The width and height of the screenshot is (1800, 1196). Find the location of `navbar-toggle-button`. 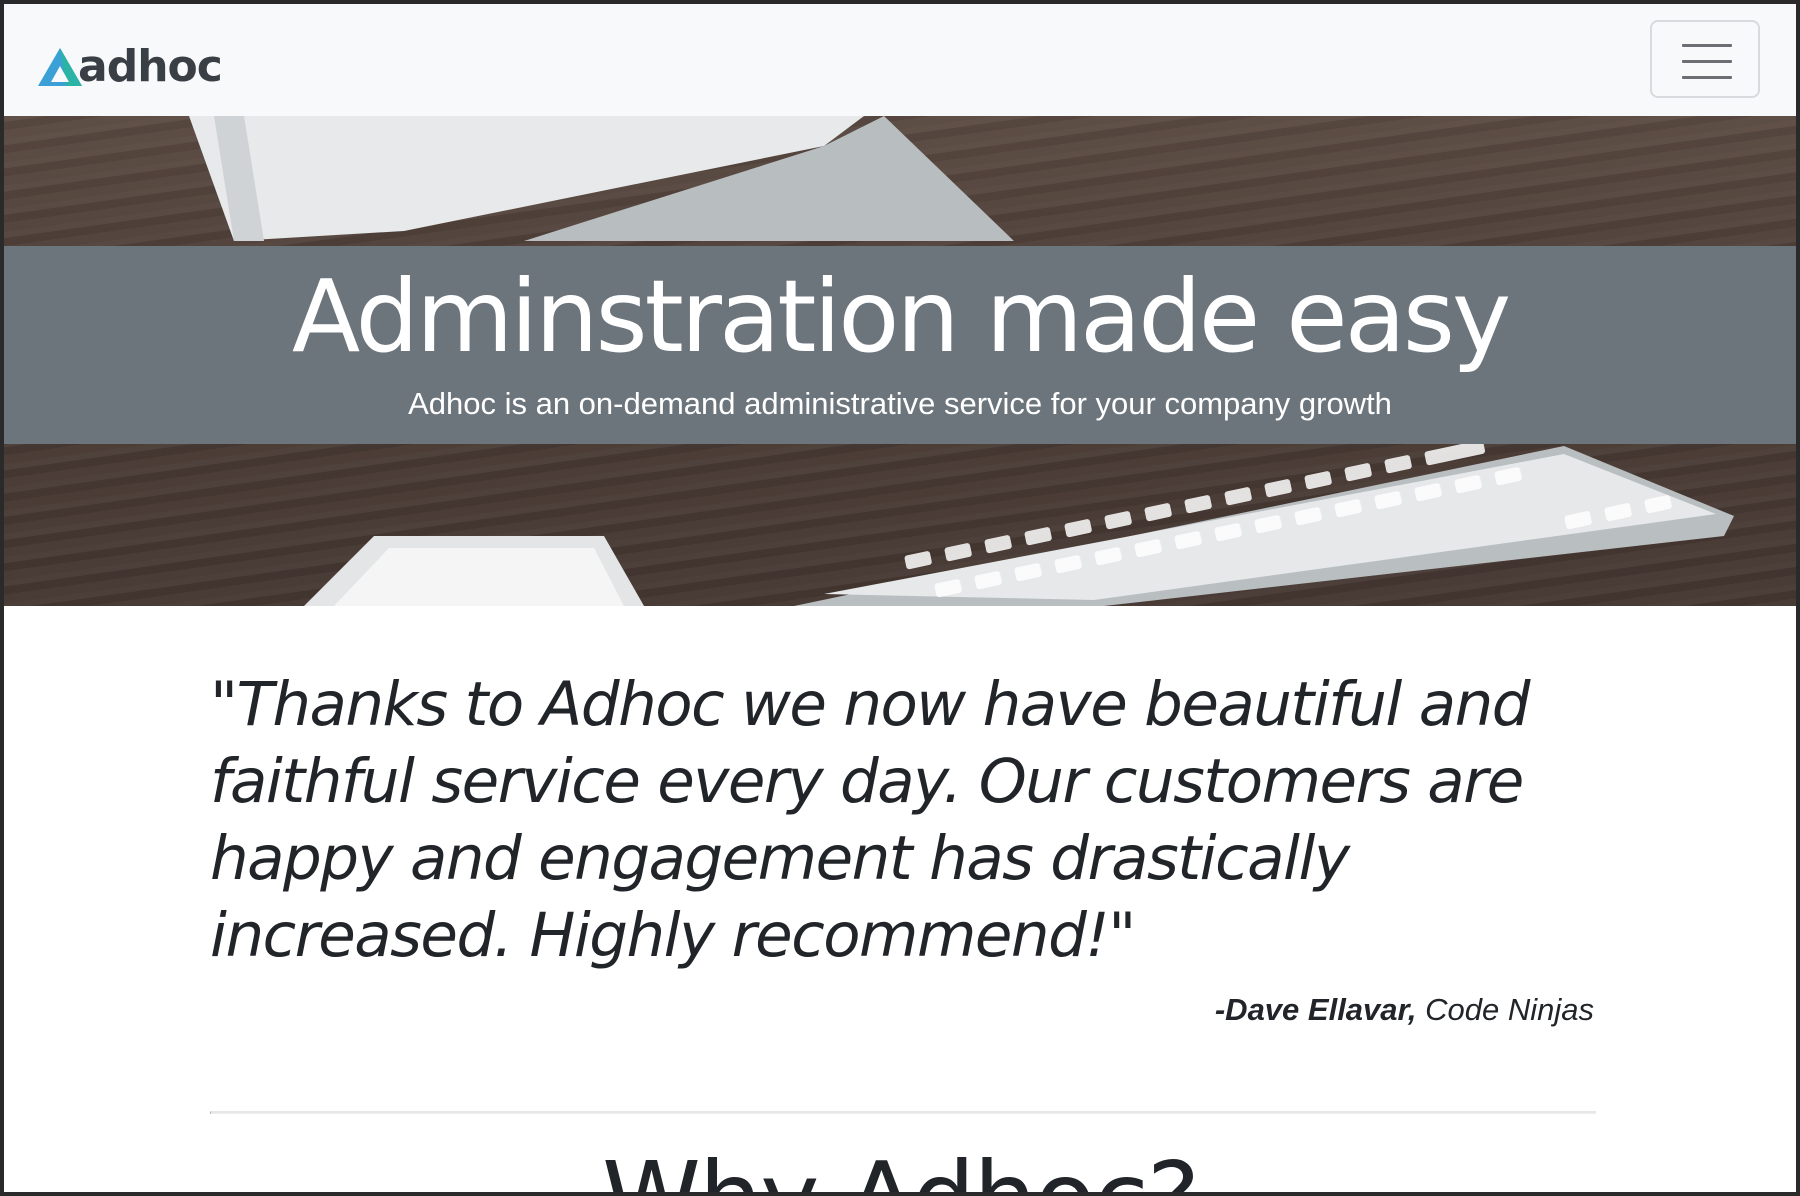

navbar-toggle-button is located at coordinates (1705, 59).